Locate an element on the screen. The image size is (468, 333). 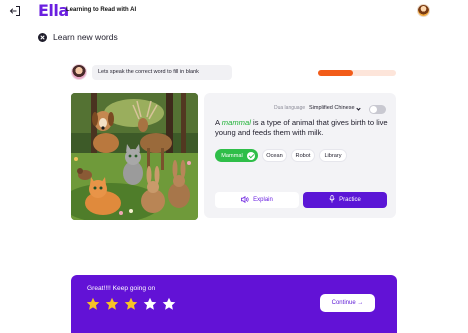
app-logo: Ella is located at coordinates (53, 10).